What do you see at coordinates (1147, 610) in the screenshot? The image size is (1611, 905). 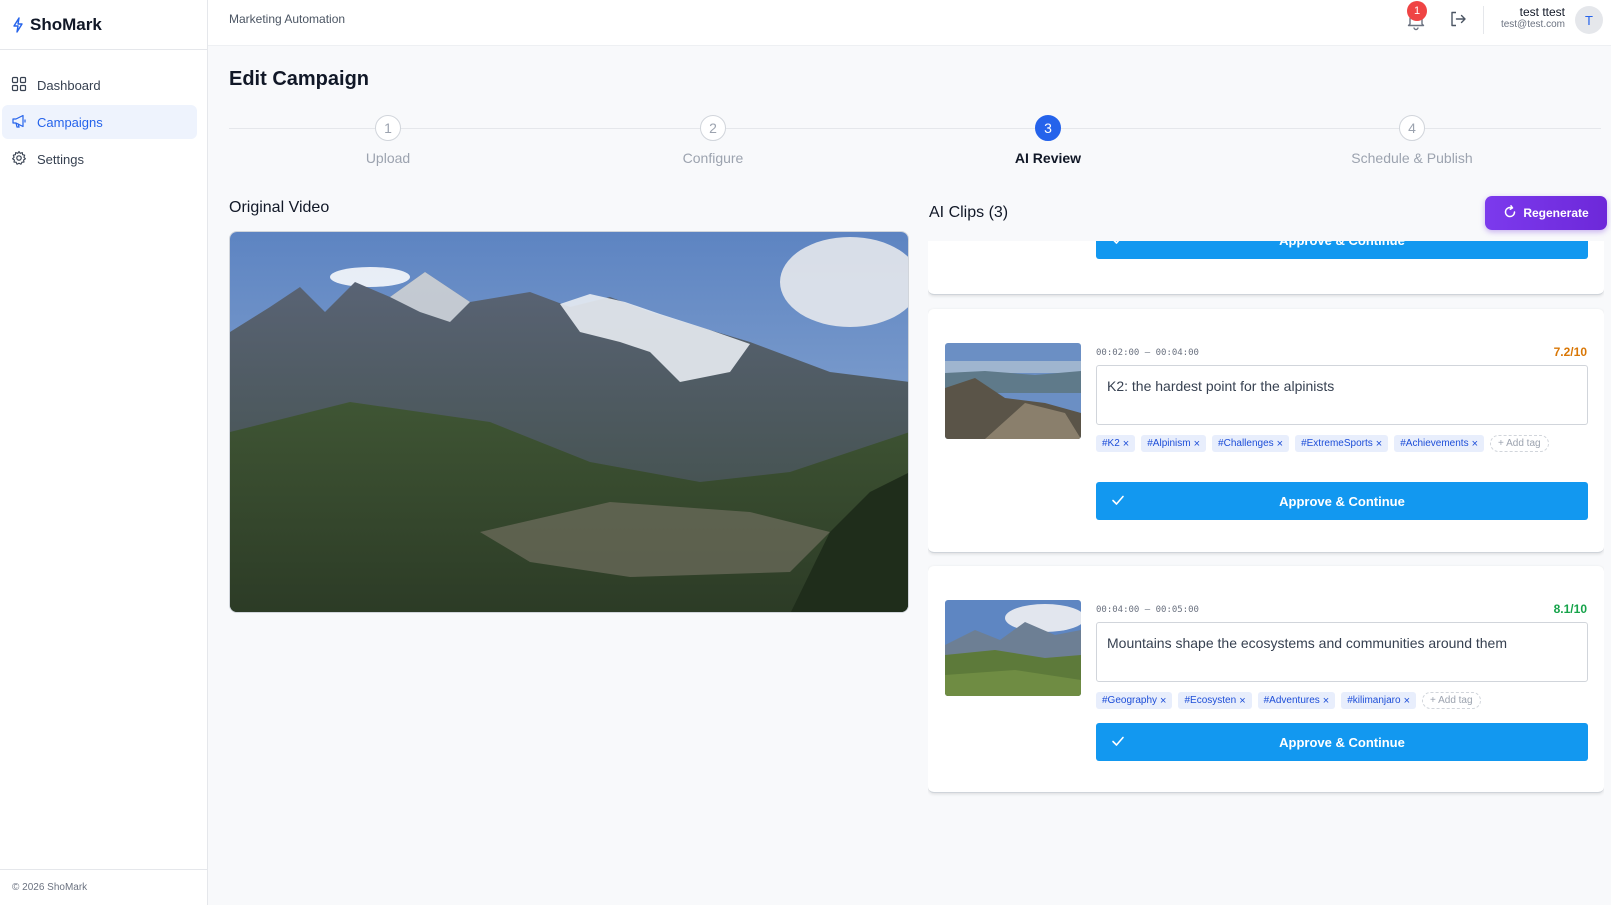 I see `clip-timestamp: 00:04:00 – 00:05:00` at bounding box center [1147, 610].